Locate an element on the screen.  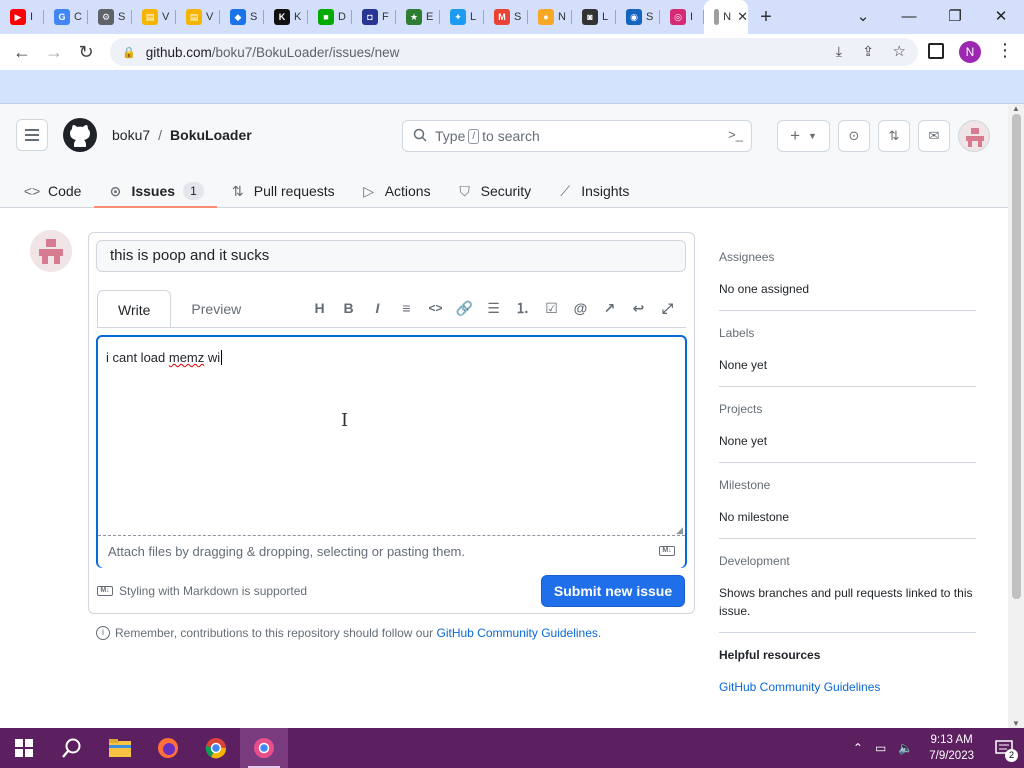
browser-tab: ◆ S is located at coordinates (242, 17).